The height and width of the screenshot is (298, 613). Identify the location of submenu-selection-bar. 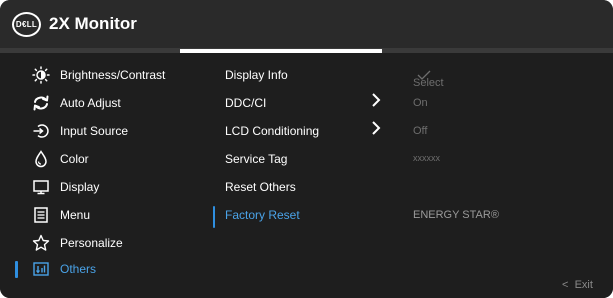
(214, 217).